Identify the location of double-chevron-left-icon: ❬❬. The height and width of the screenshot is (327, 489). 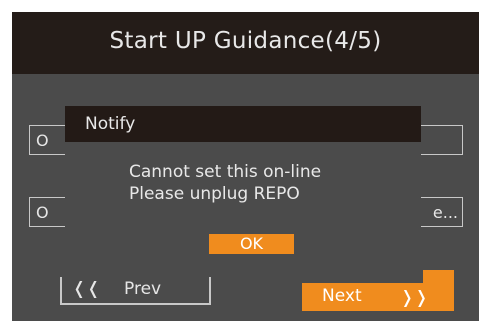
(86, 289).